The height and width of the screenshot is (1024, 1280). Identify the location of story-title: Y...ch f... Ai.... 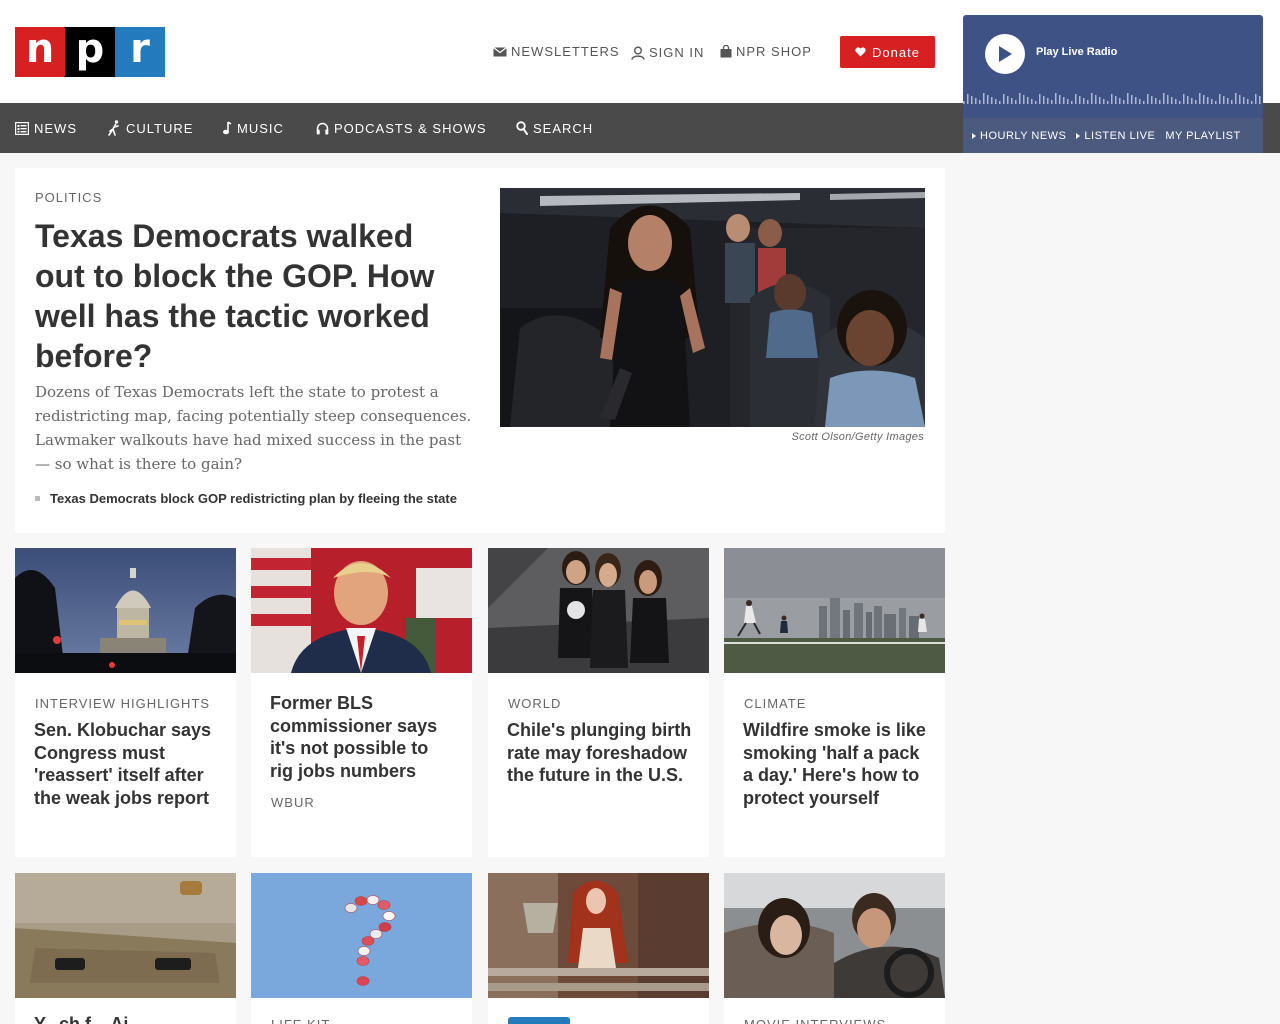
(126, 1018).